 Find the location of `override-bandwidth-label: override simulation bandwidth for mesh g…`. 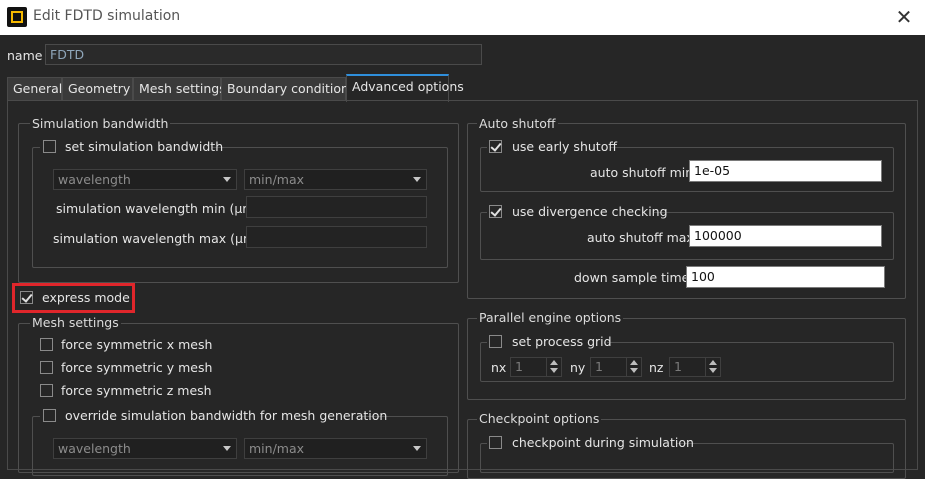

override-bandwidth-label: override simulation bandwidth for mesh g… is located at coordinates (226, 415).